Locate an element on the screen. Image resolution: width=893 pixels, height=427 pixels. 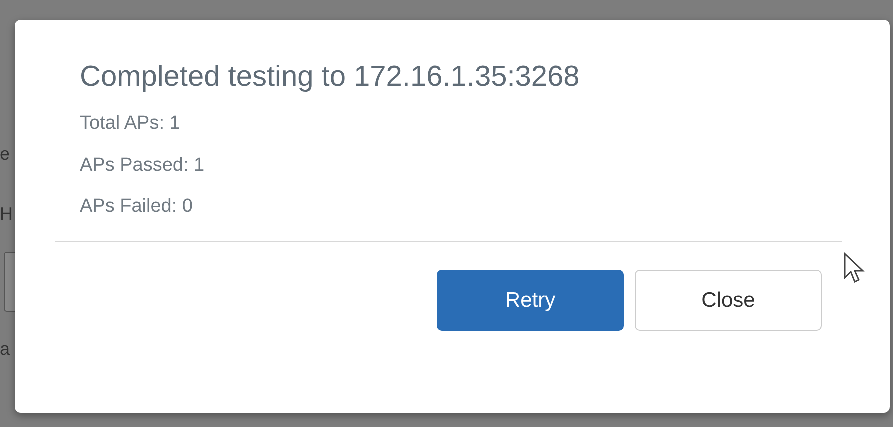
background-text: H is located at coordinates (6, 214).